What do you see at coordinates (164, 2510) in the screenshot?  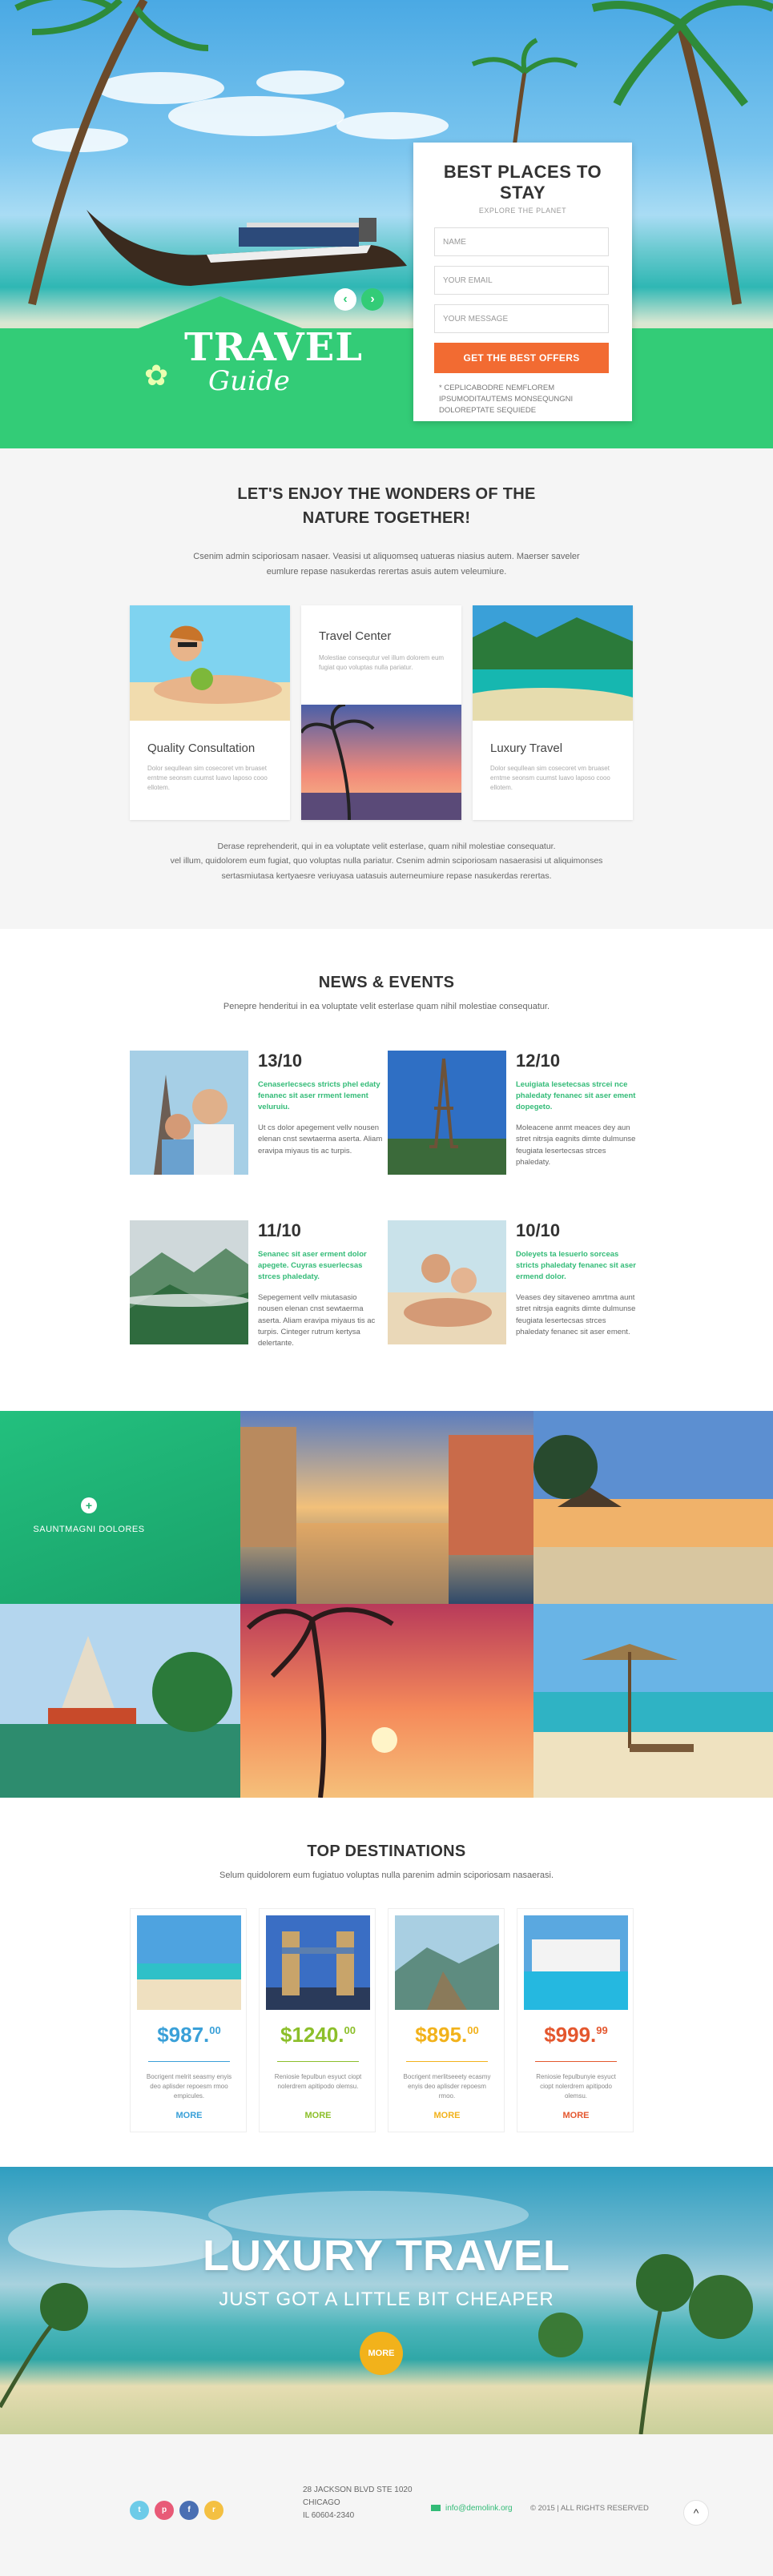 I see `pinterest-icon: p` at bounding box center [164, 2510].